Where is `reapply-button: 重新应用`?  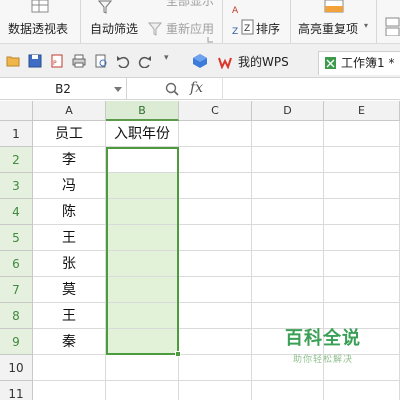 reapply-button: 重新应用 is located at coordinates (190, 28).